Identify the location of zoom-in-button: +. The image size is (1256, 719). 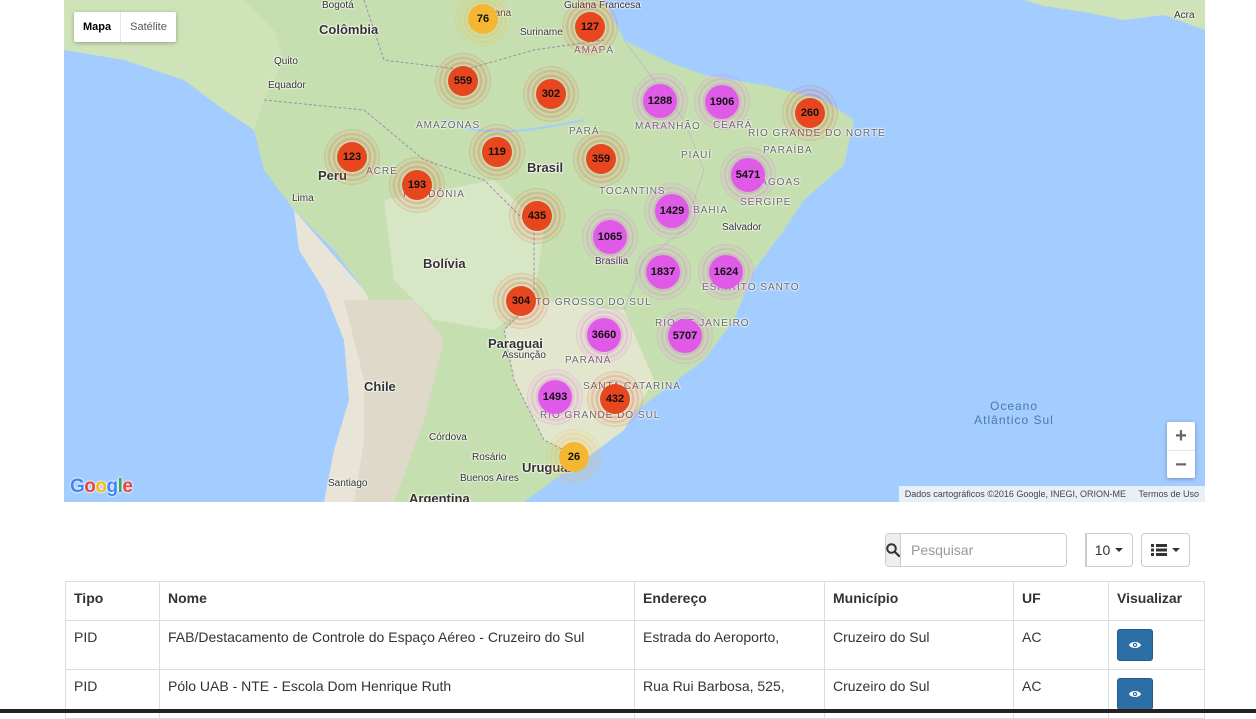
(1181, 436).